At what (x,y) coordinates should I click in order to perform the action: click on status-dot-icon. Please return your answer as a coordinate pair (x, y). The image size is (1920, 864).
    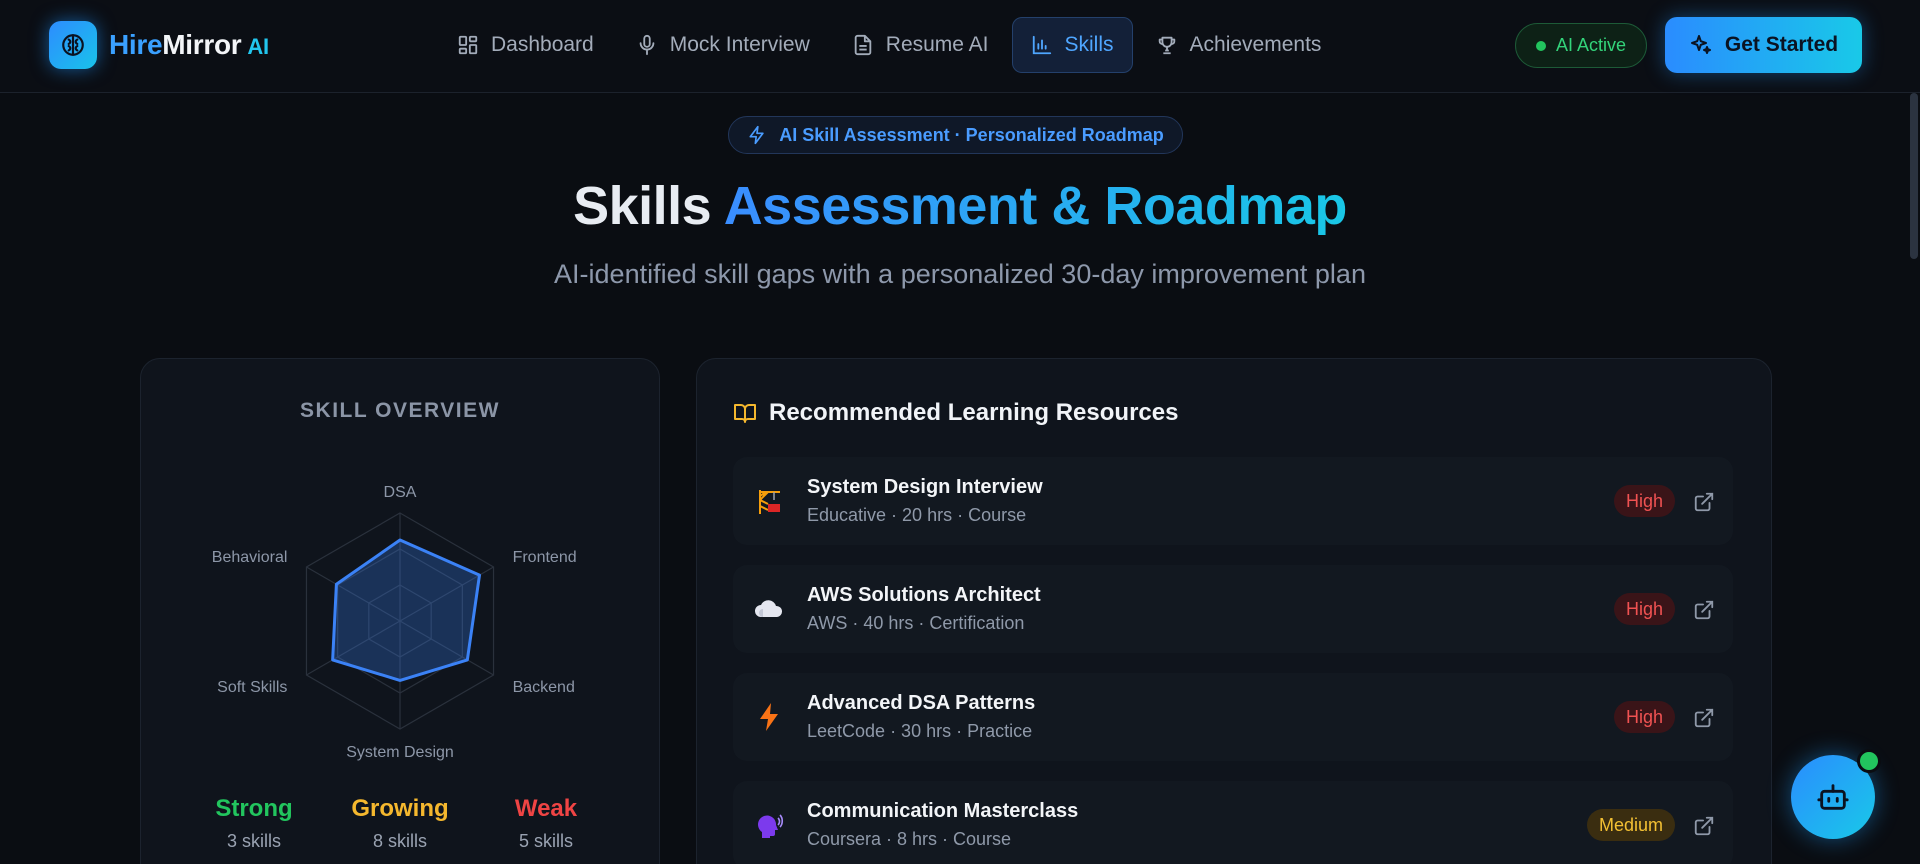
    Looking at the image, I should click on (1540, 45).